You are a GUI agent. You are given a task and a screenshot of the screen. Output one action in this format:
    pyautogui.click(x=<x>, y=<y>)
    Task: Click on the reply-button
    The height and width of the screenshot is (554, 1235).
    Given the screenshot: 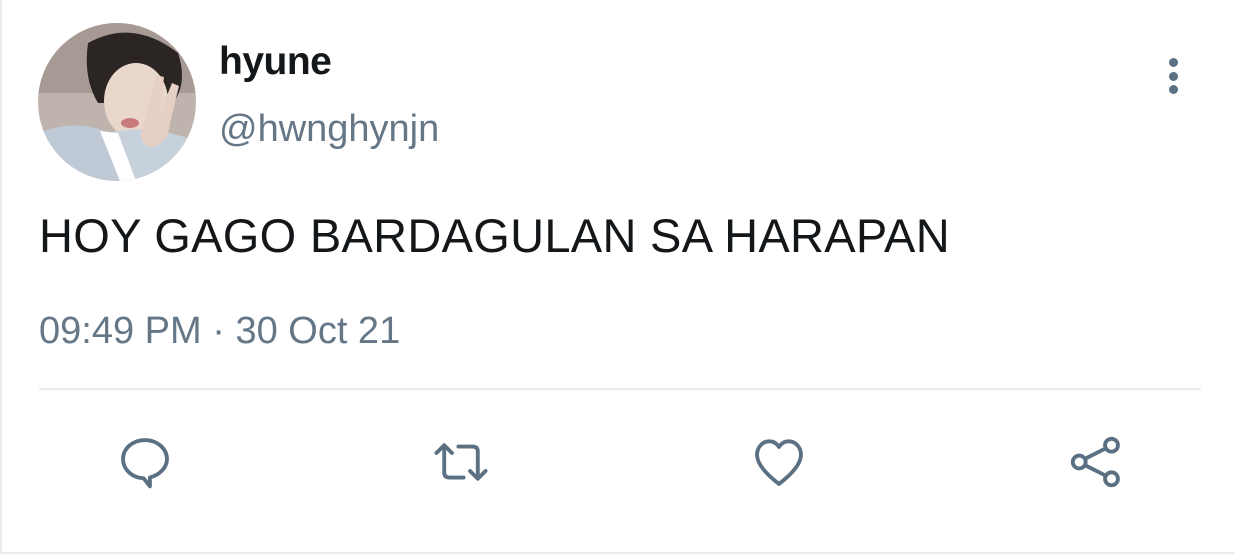 What is the action you would take?
    pyautogui.click(x=145, y=462)
    